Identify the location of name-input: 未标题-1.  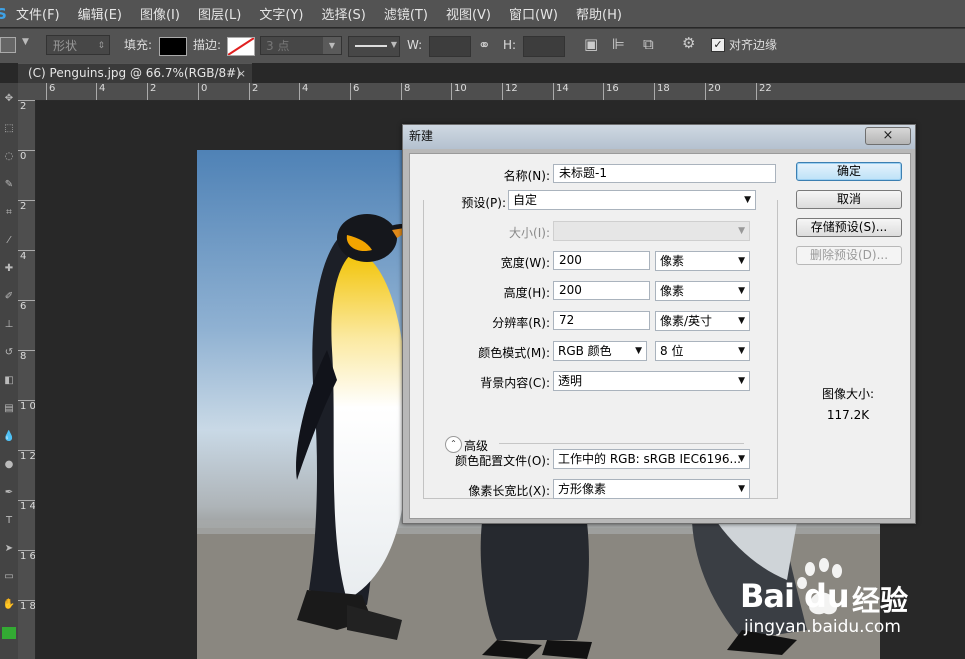
(664, 173).